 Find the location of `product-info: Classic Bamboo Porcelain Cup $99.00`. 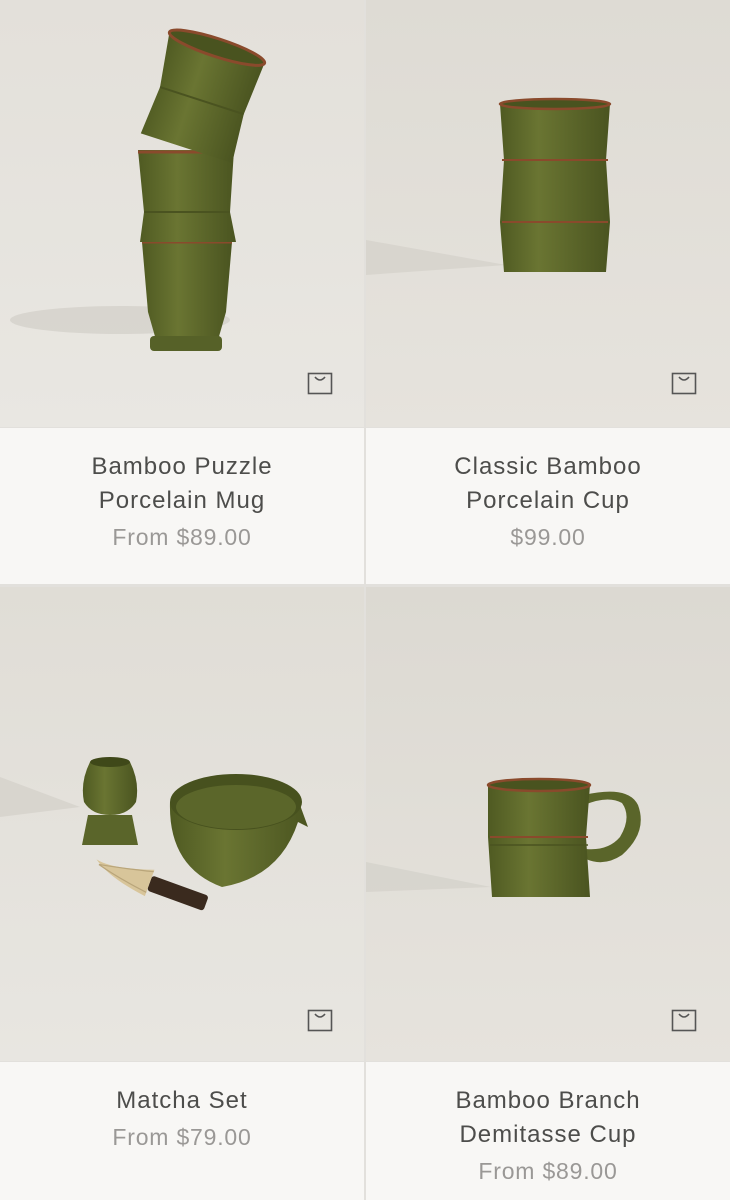

product-info: Classic Bamboo Porcelain Cup $99.00 is located at coordinates (548, 506).